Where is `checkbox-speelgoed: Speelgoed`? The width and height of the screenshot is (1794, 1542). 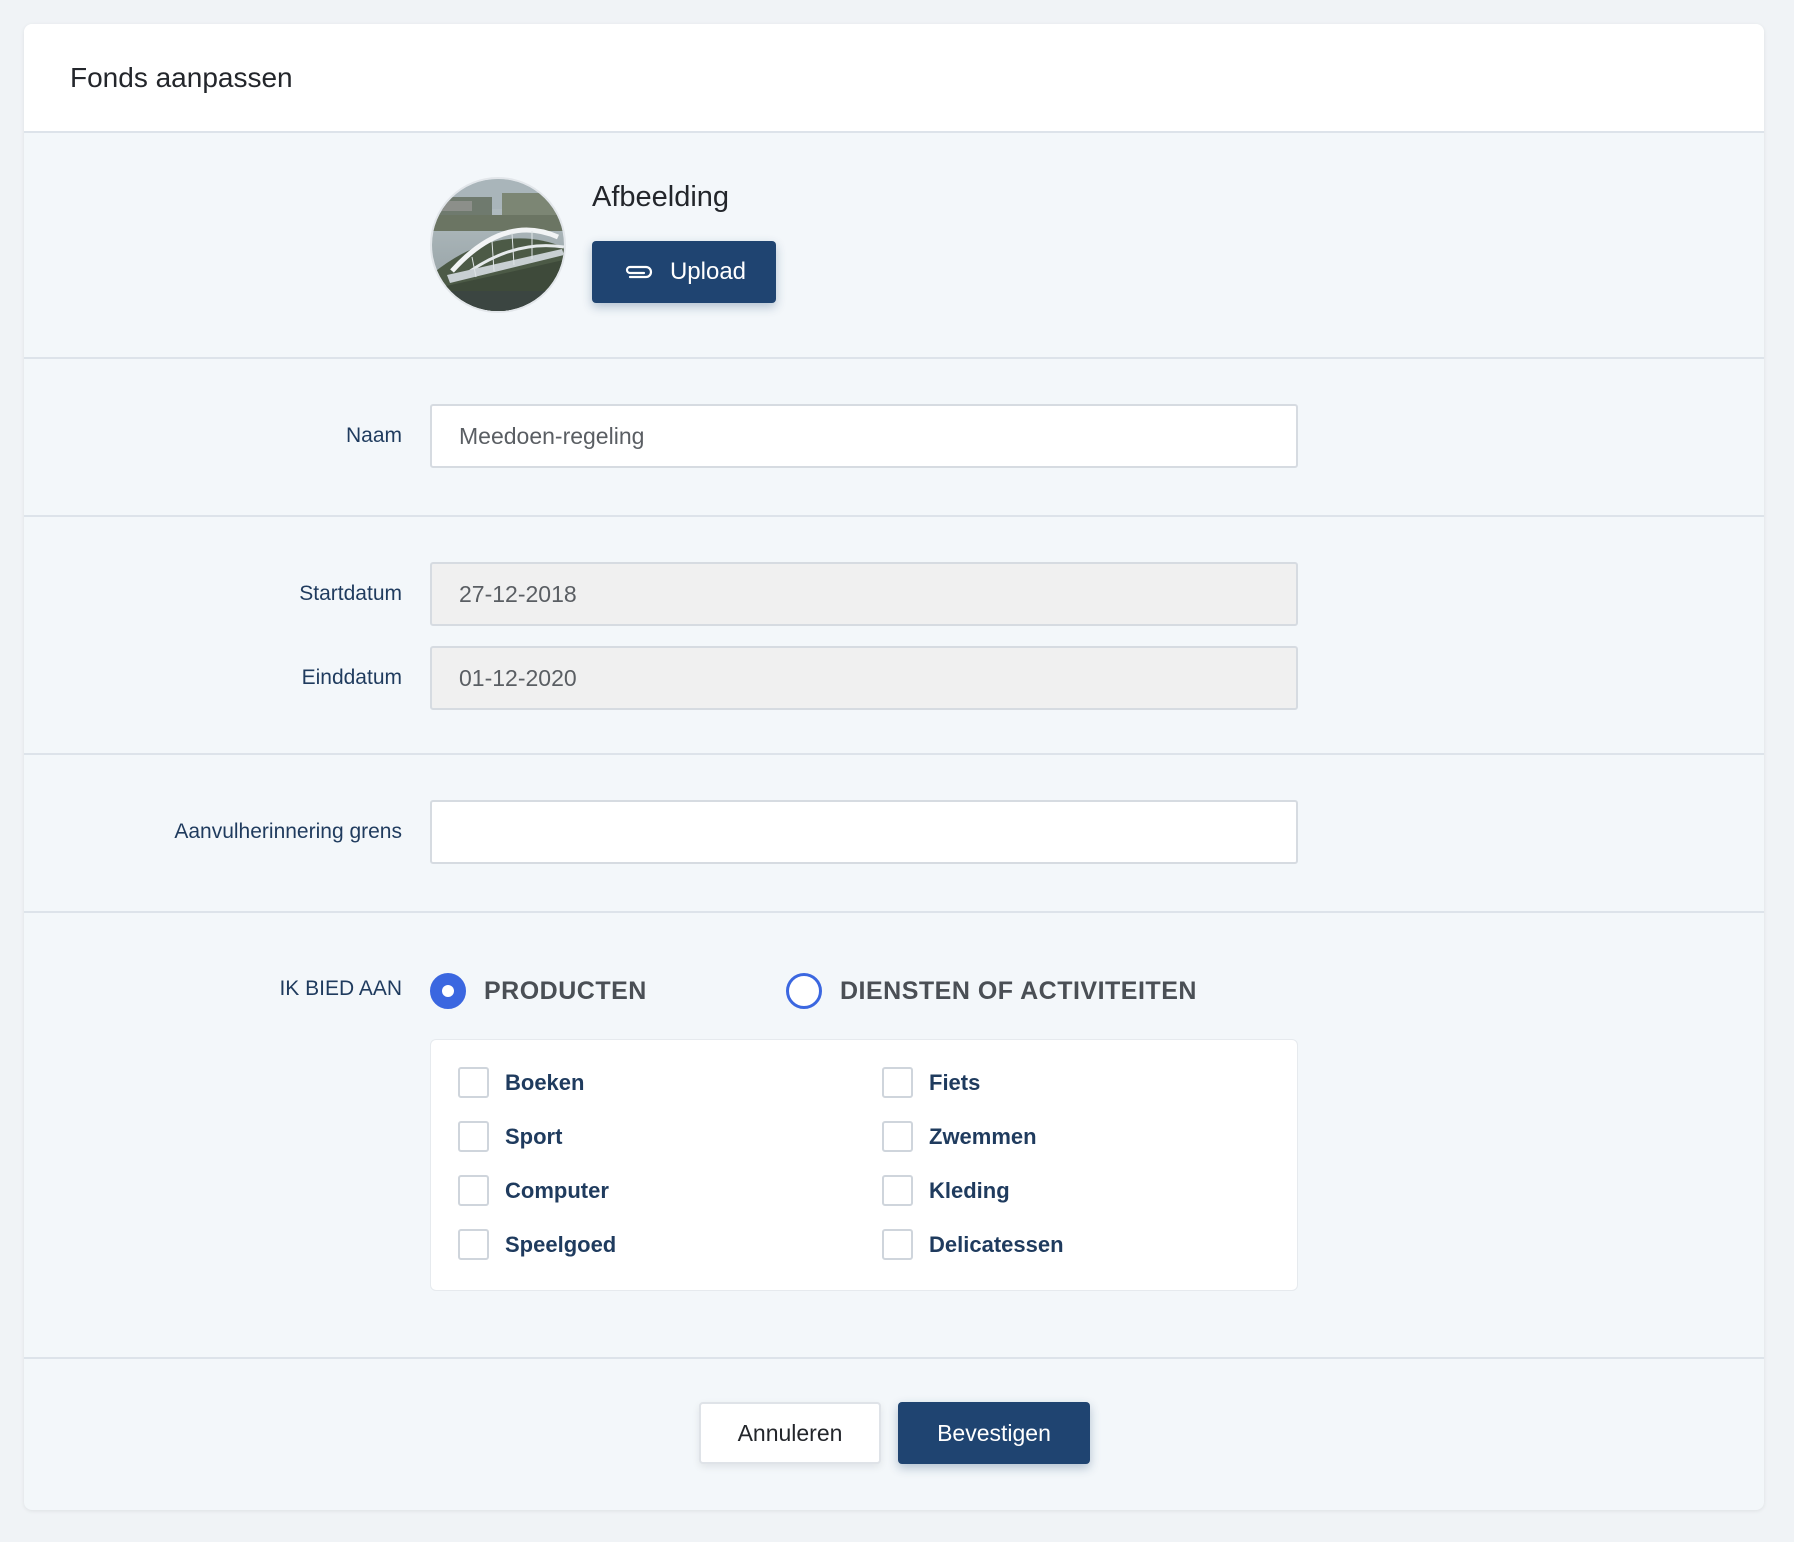
checkbox-speelgoed: Speelgoed is located at coordinates (537, 1244).